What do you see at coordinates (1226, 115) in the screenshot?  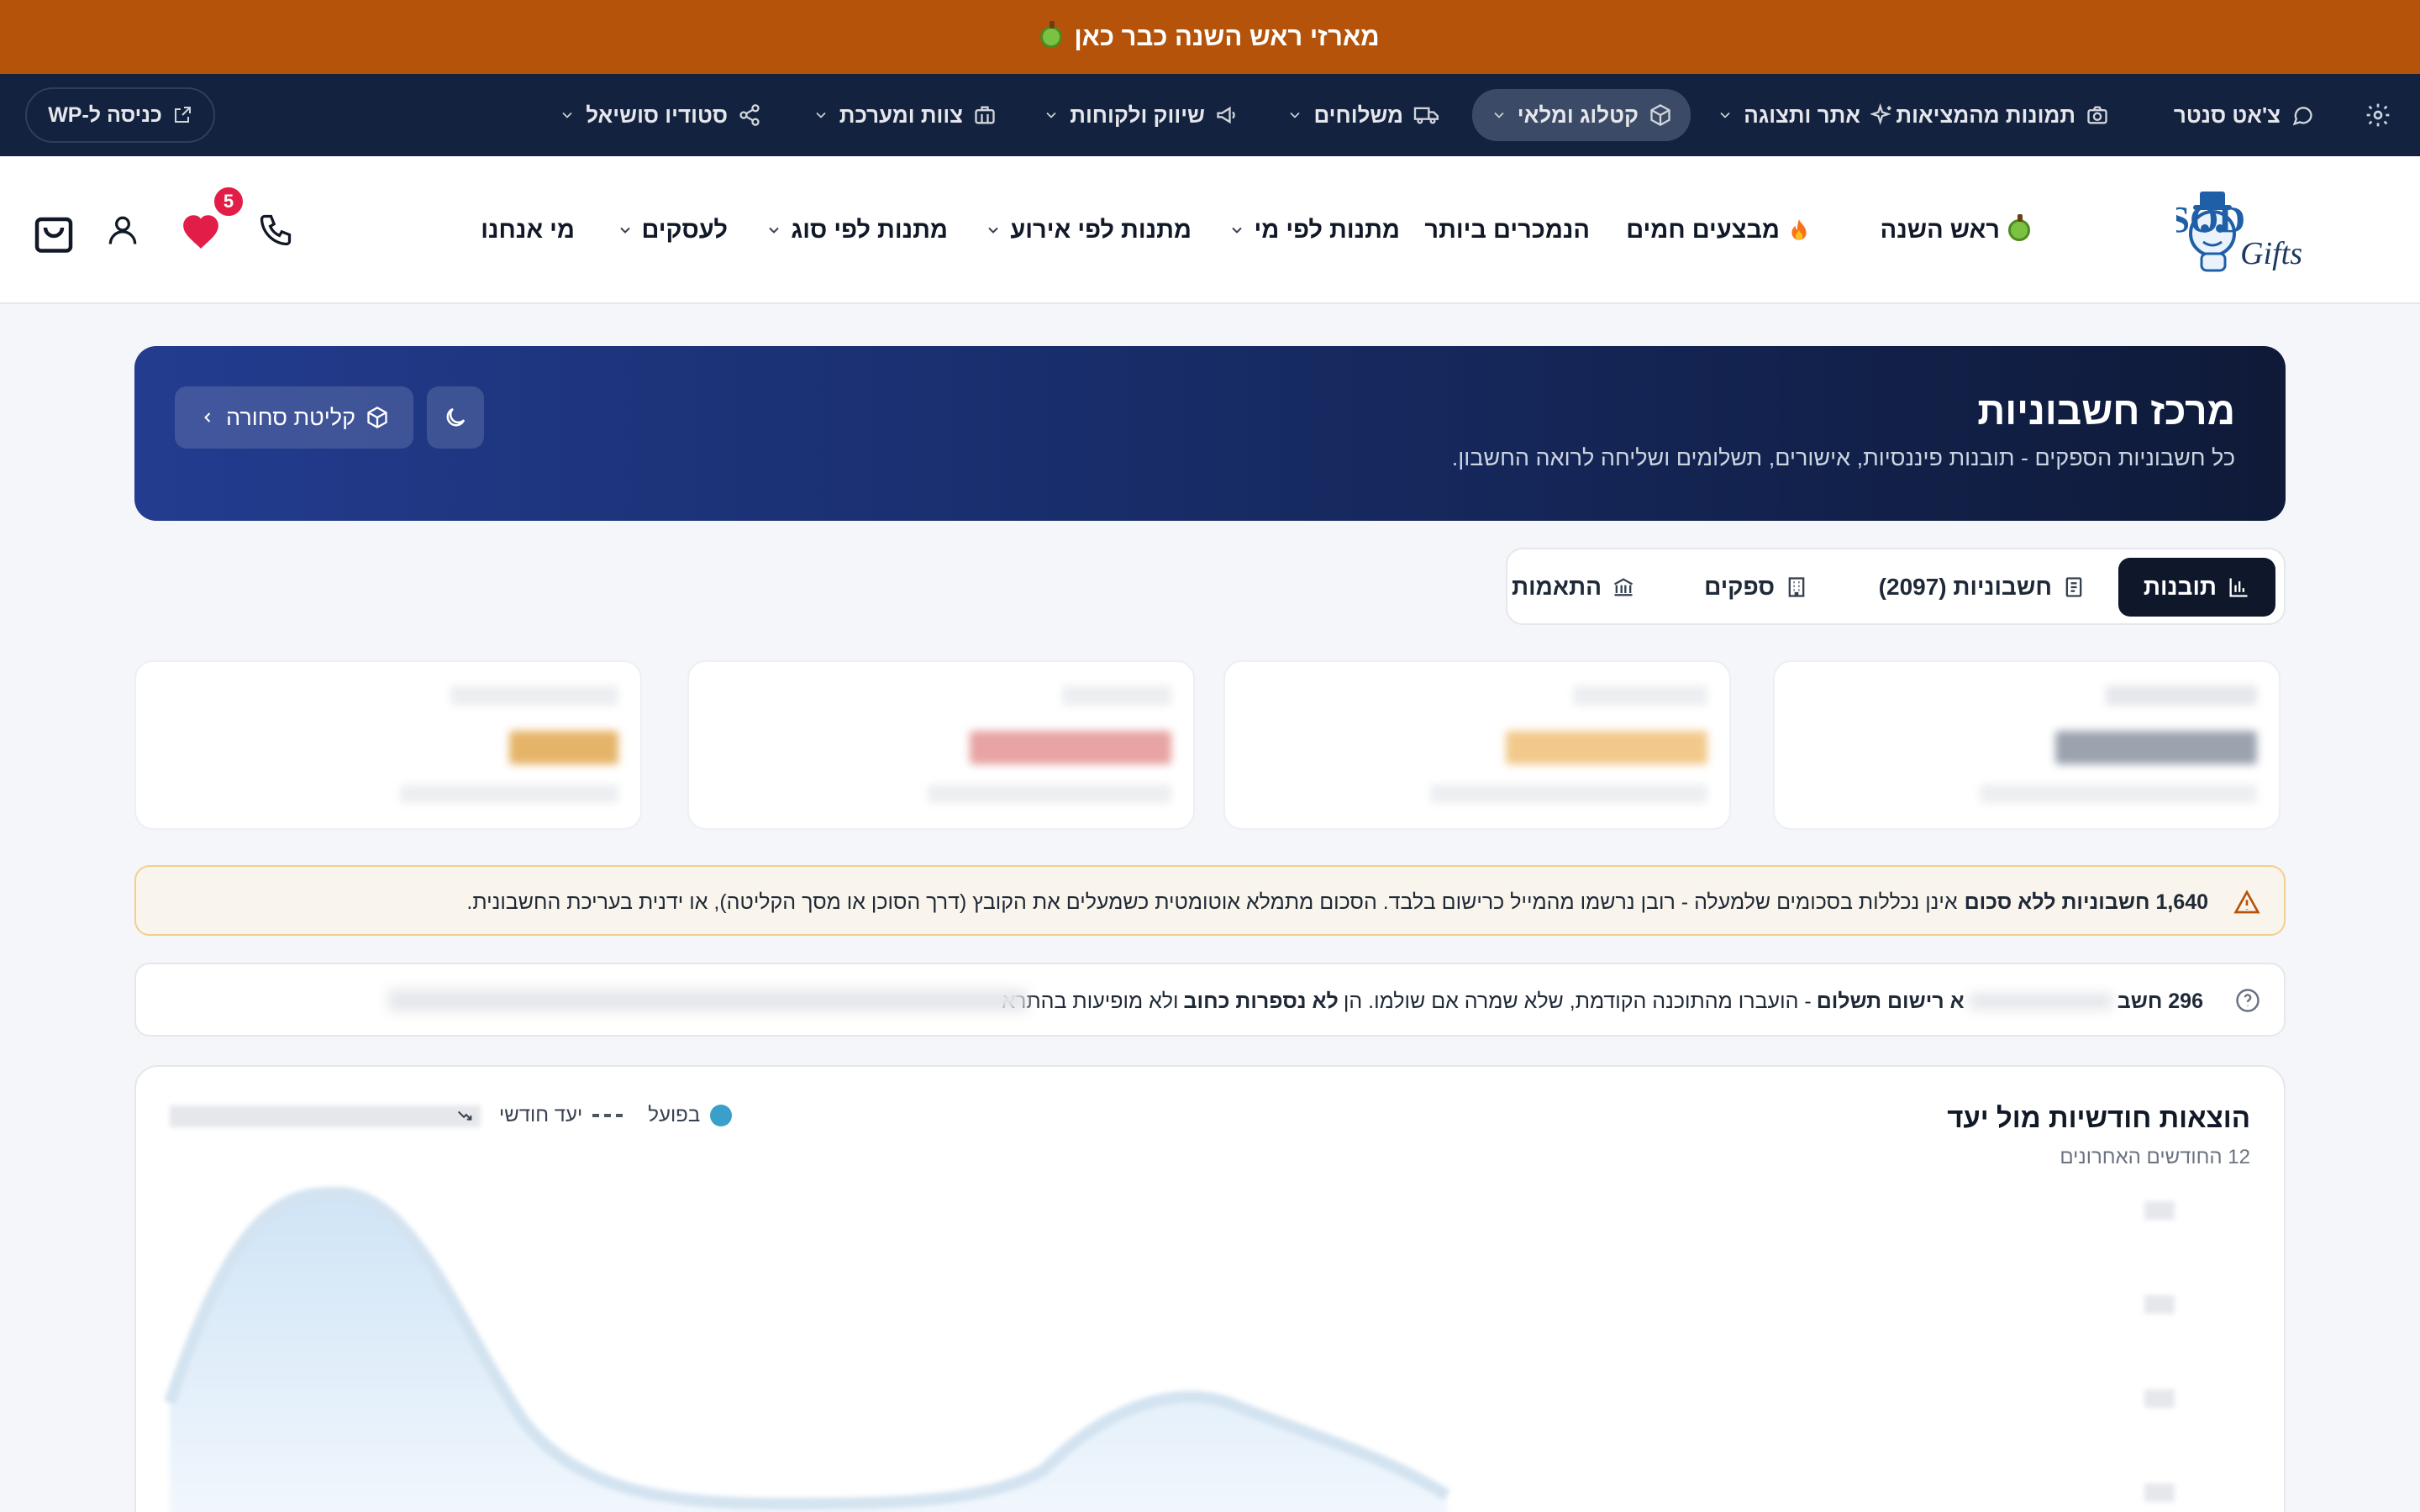 I see `megaphone-icon` at bounding box center [1226, 115].